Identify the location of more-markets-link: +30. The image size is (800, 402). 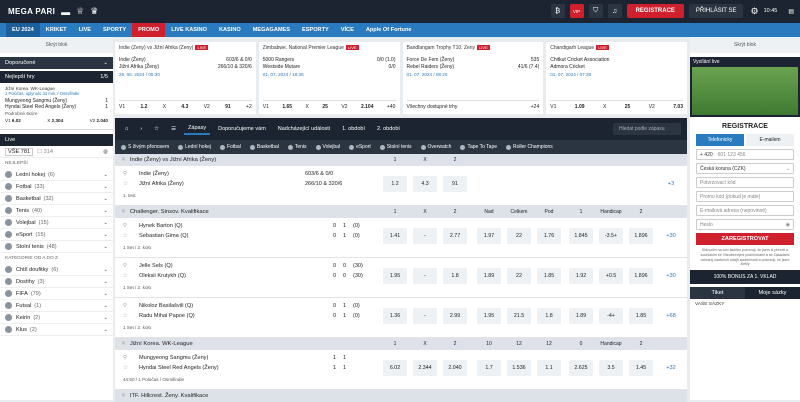
(671, 236).